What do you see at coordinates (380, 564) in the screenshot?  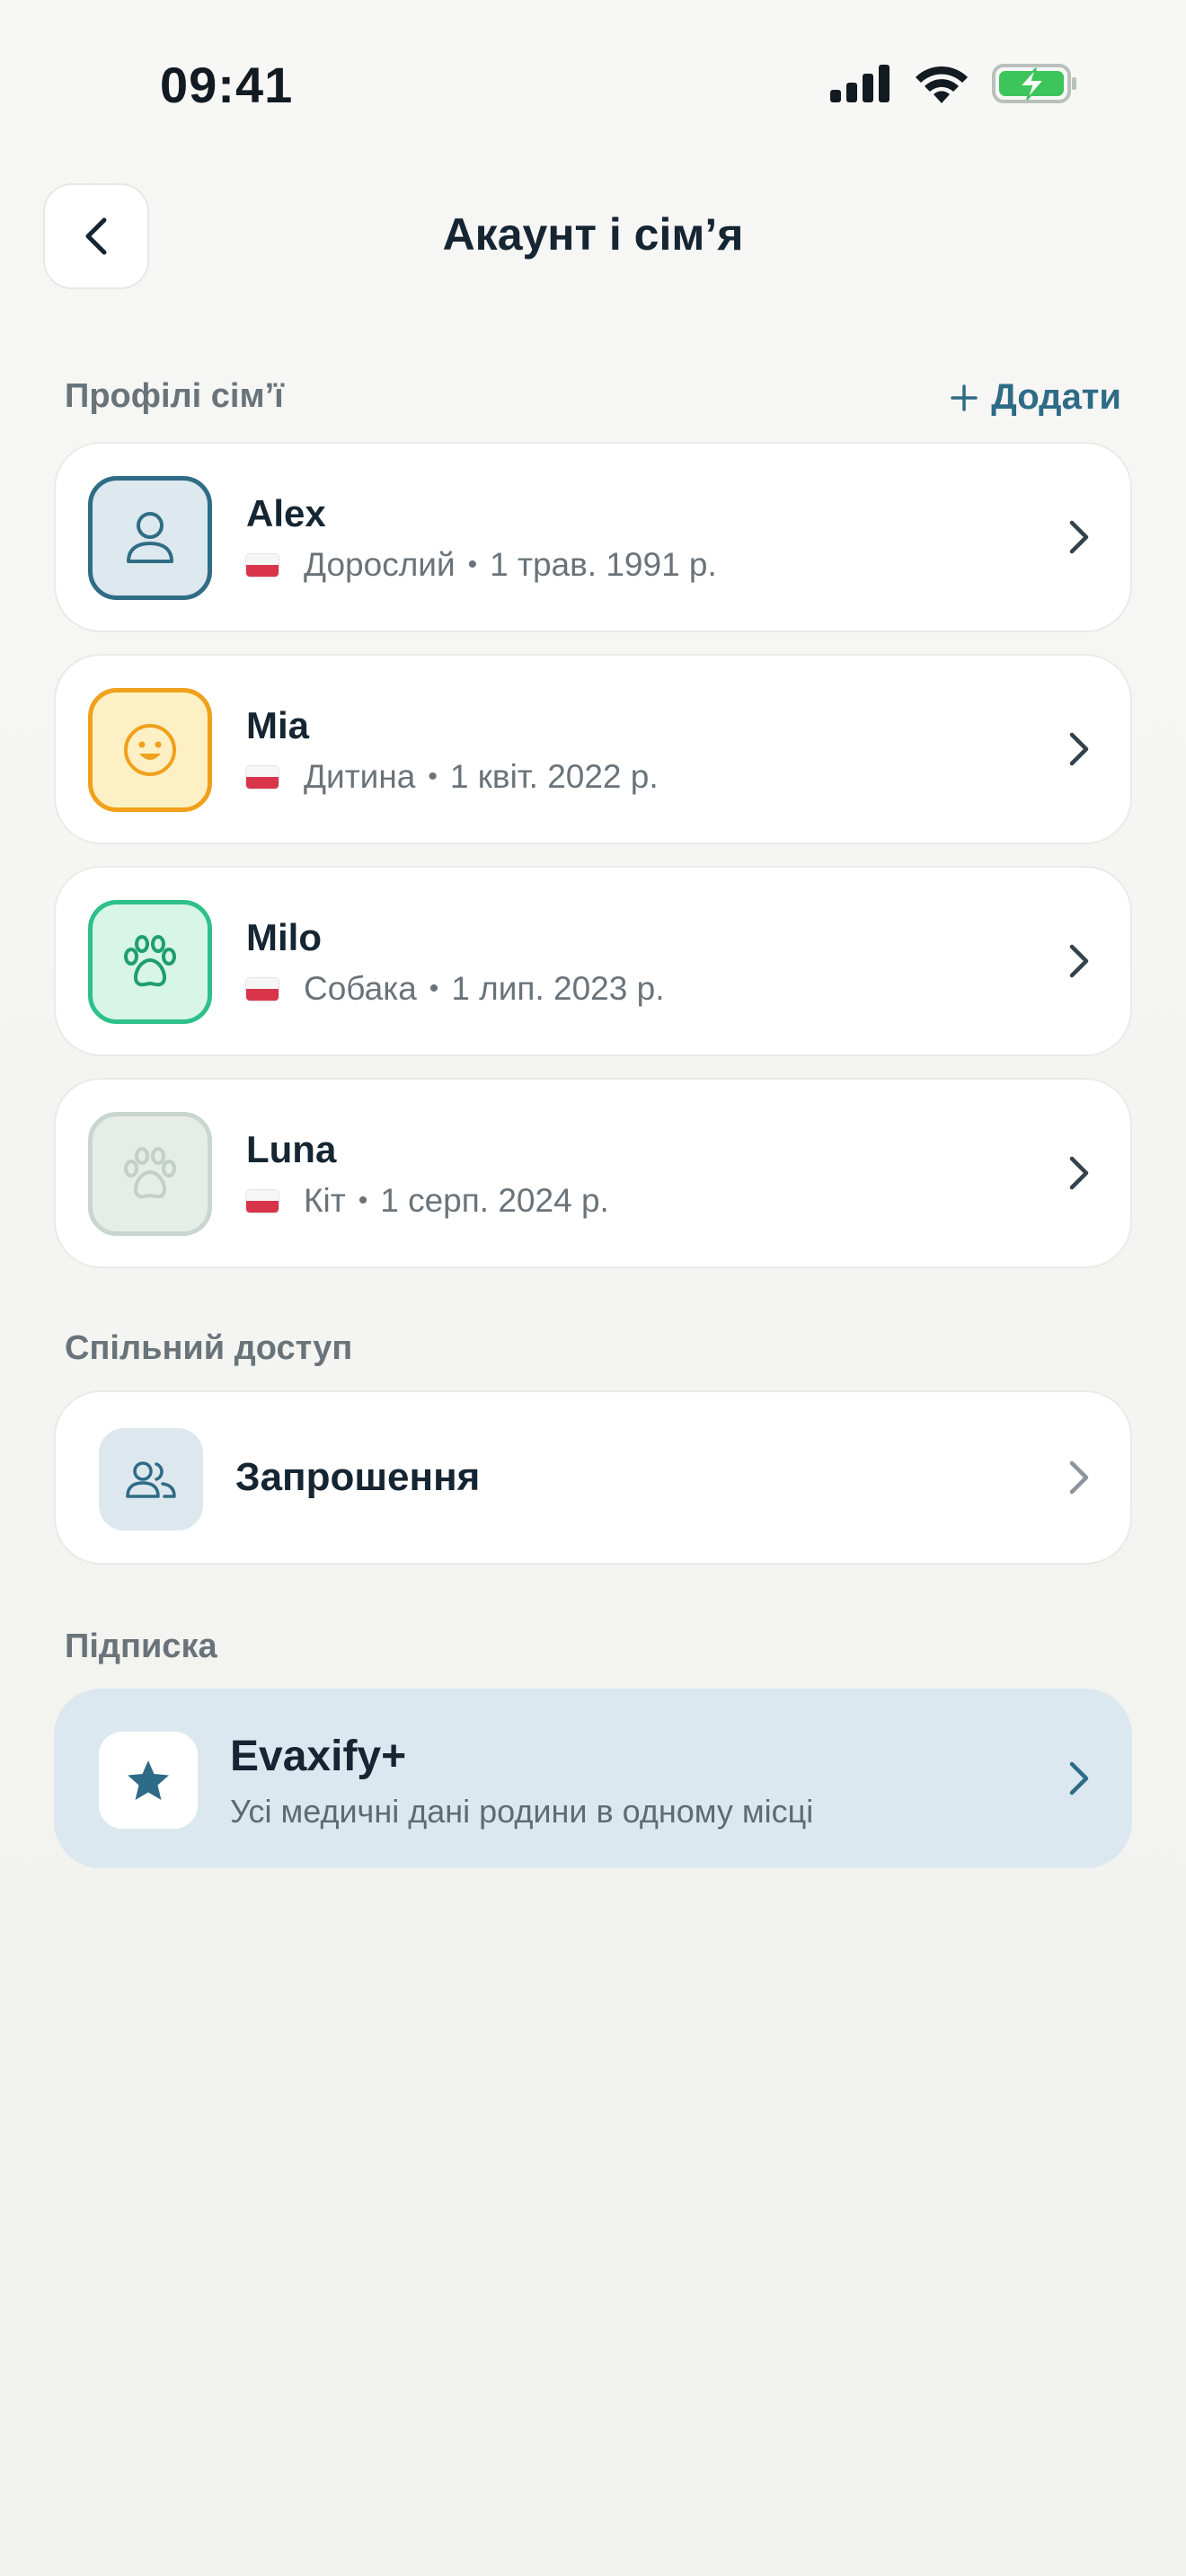 I see `profile-type: Дорослий` at bounding box center [380, 564].